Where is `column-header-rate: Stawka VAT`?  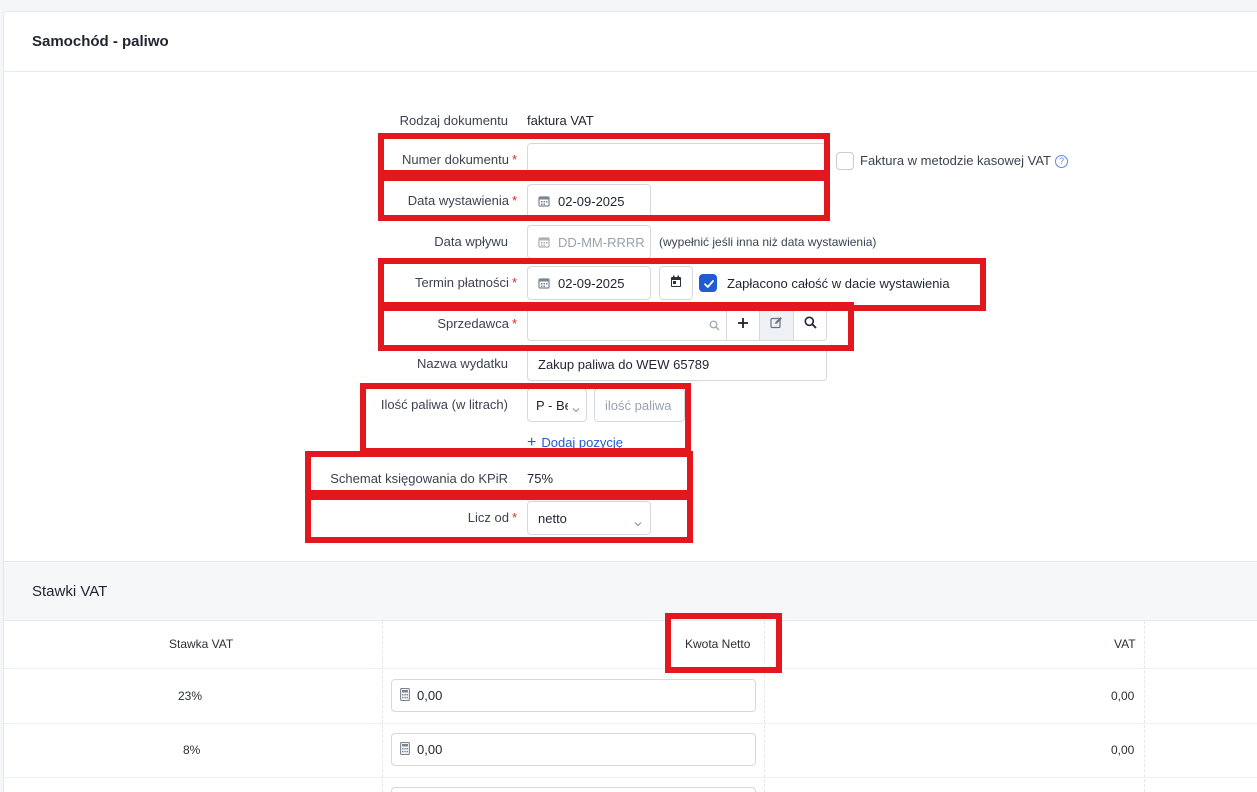
column-header-rate: Stawka VAT is located at coordinates (201, 644).